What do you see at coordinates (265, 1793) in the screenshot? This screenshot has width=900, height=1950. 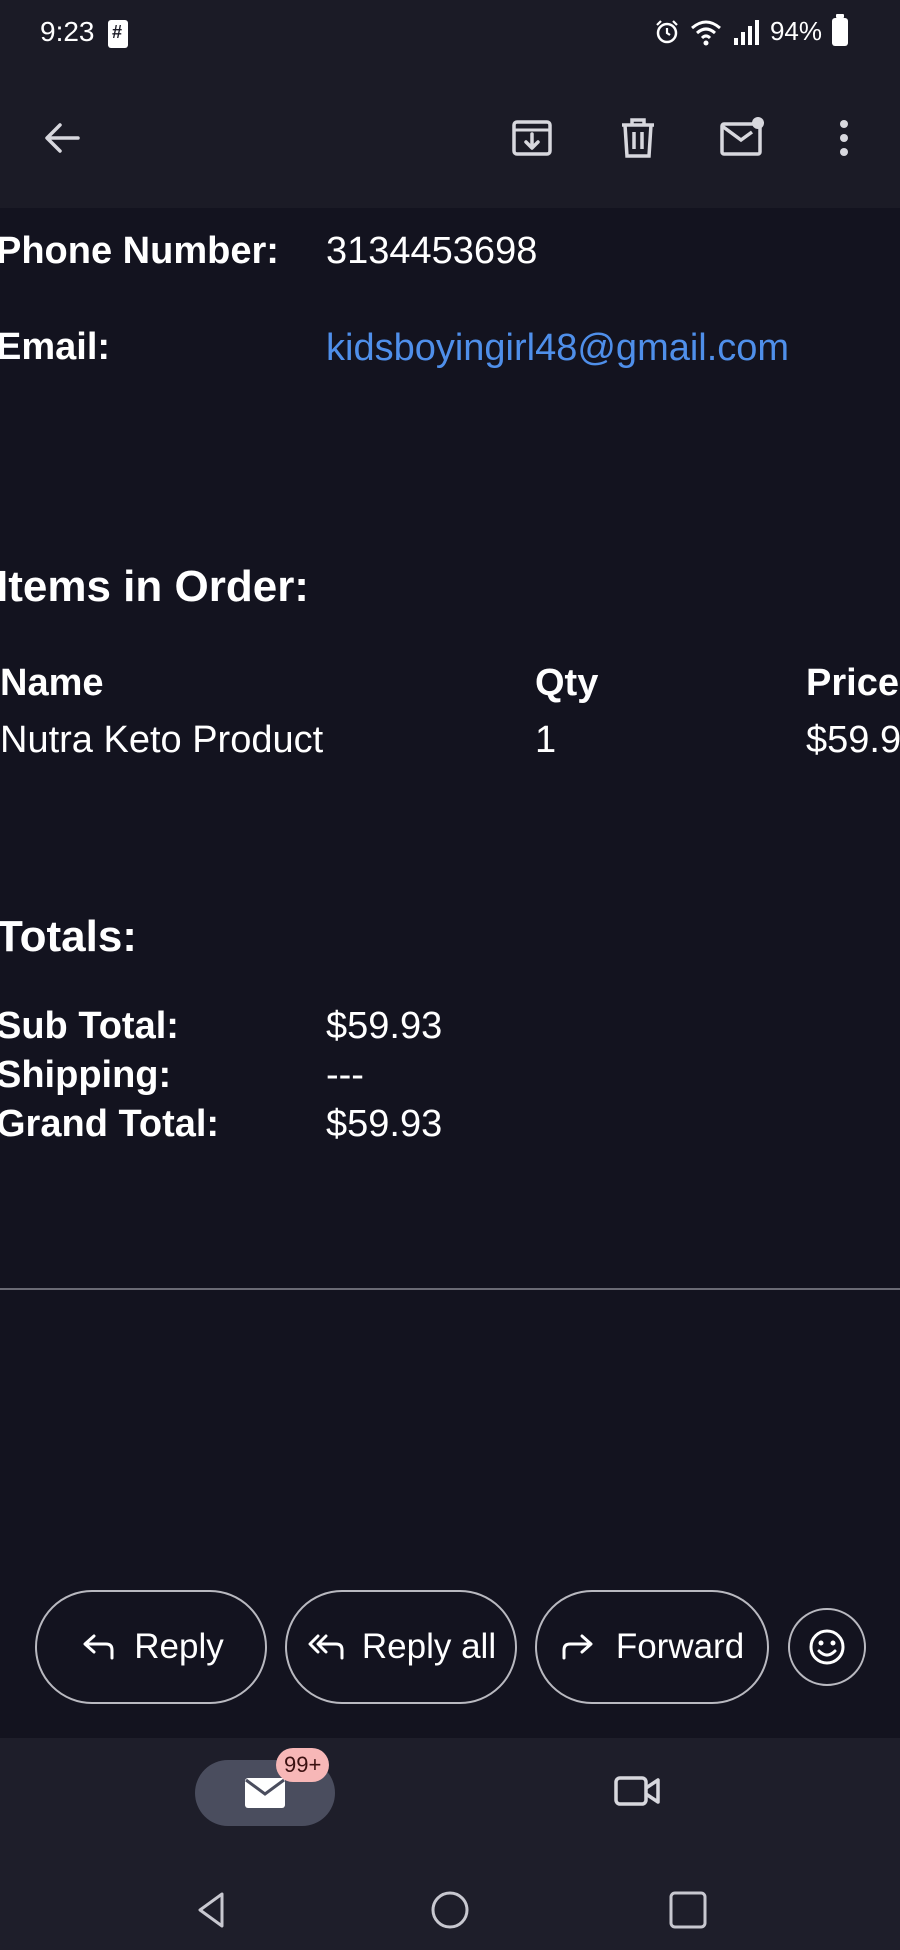 I see `mail-icon` at bounding box center [265, 1793].